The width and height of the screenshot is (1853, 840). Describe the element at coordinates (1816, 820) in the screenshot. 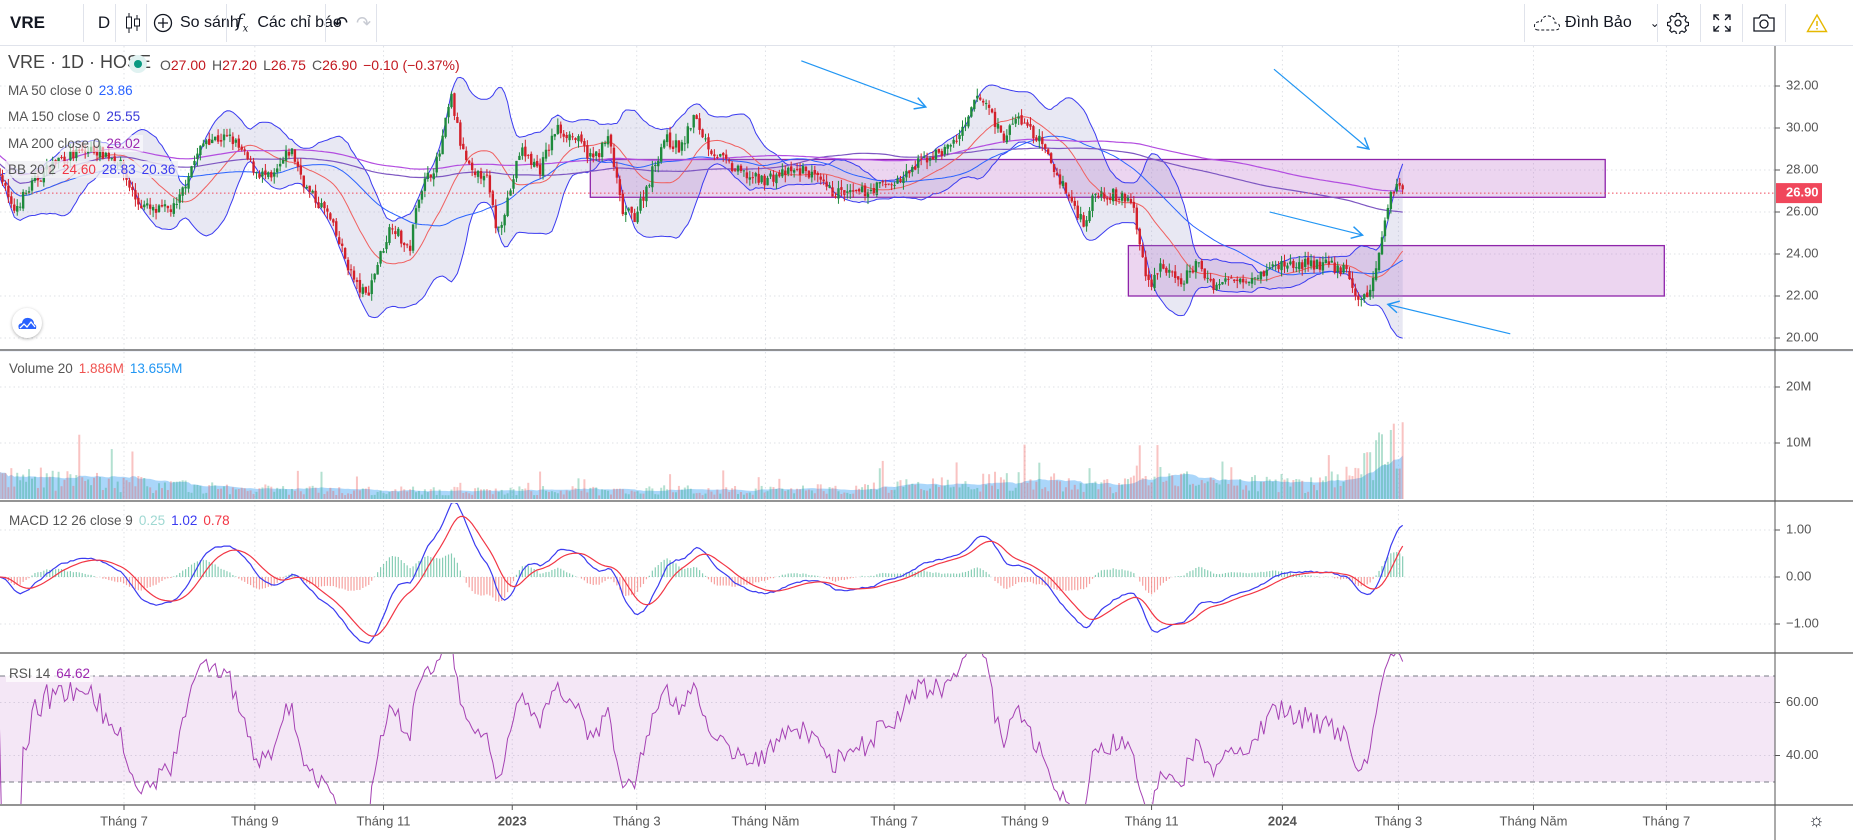

I see `axis-settings-button: ☼` at that location.